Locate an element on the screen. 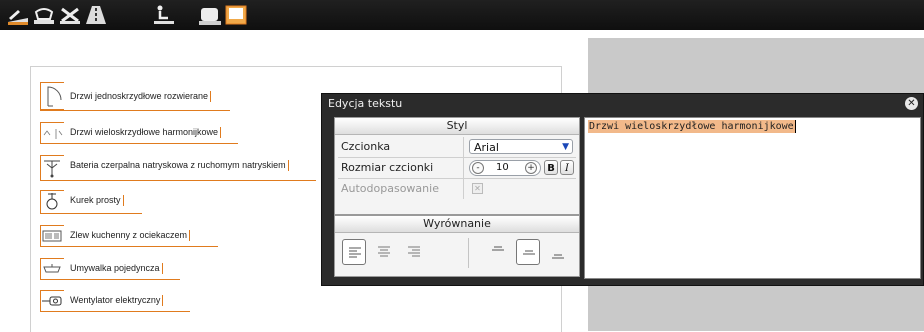 Image resolution: width=924 pixels, height=332 pixels. font-size-label: Rozmiar czcionki is located at coordinates (387, 167).